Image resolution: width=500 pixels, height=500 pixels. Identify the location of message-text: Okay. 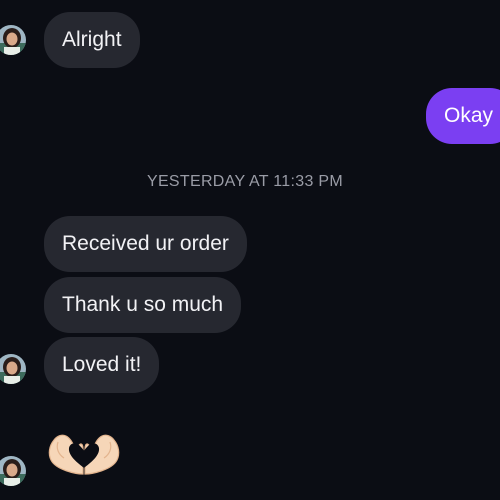
(469, 115).